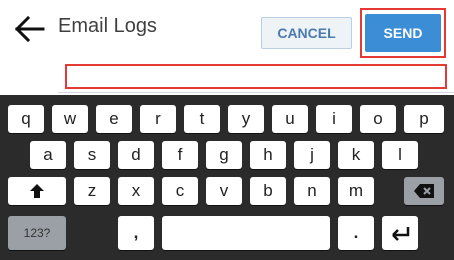  Describe the element at coordinates (92, 191) in the screenshot. I see `key-z: z` at that location.